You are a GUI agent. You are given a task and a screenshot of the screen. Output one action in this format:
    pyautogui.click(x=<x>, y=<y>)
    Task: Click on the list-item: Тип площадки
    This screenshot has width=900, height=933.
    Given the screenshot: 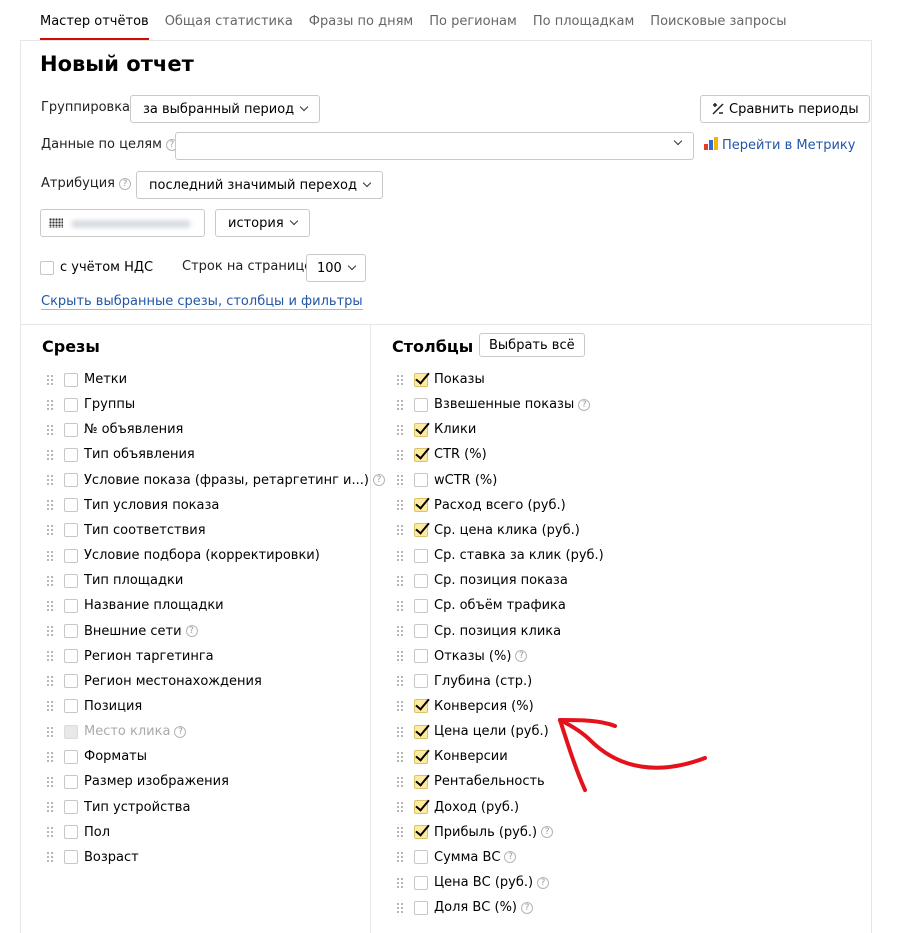 What is the action you would take?
    pyautogui.click(x=114, y=580)
    